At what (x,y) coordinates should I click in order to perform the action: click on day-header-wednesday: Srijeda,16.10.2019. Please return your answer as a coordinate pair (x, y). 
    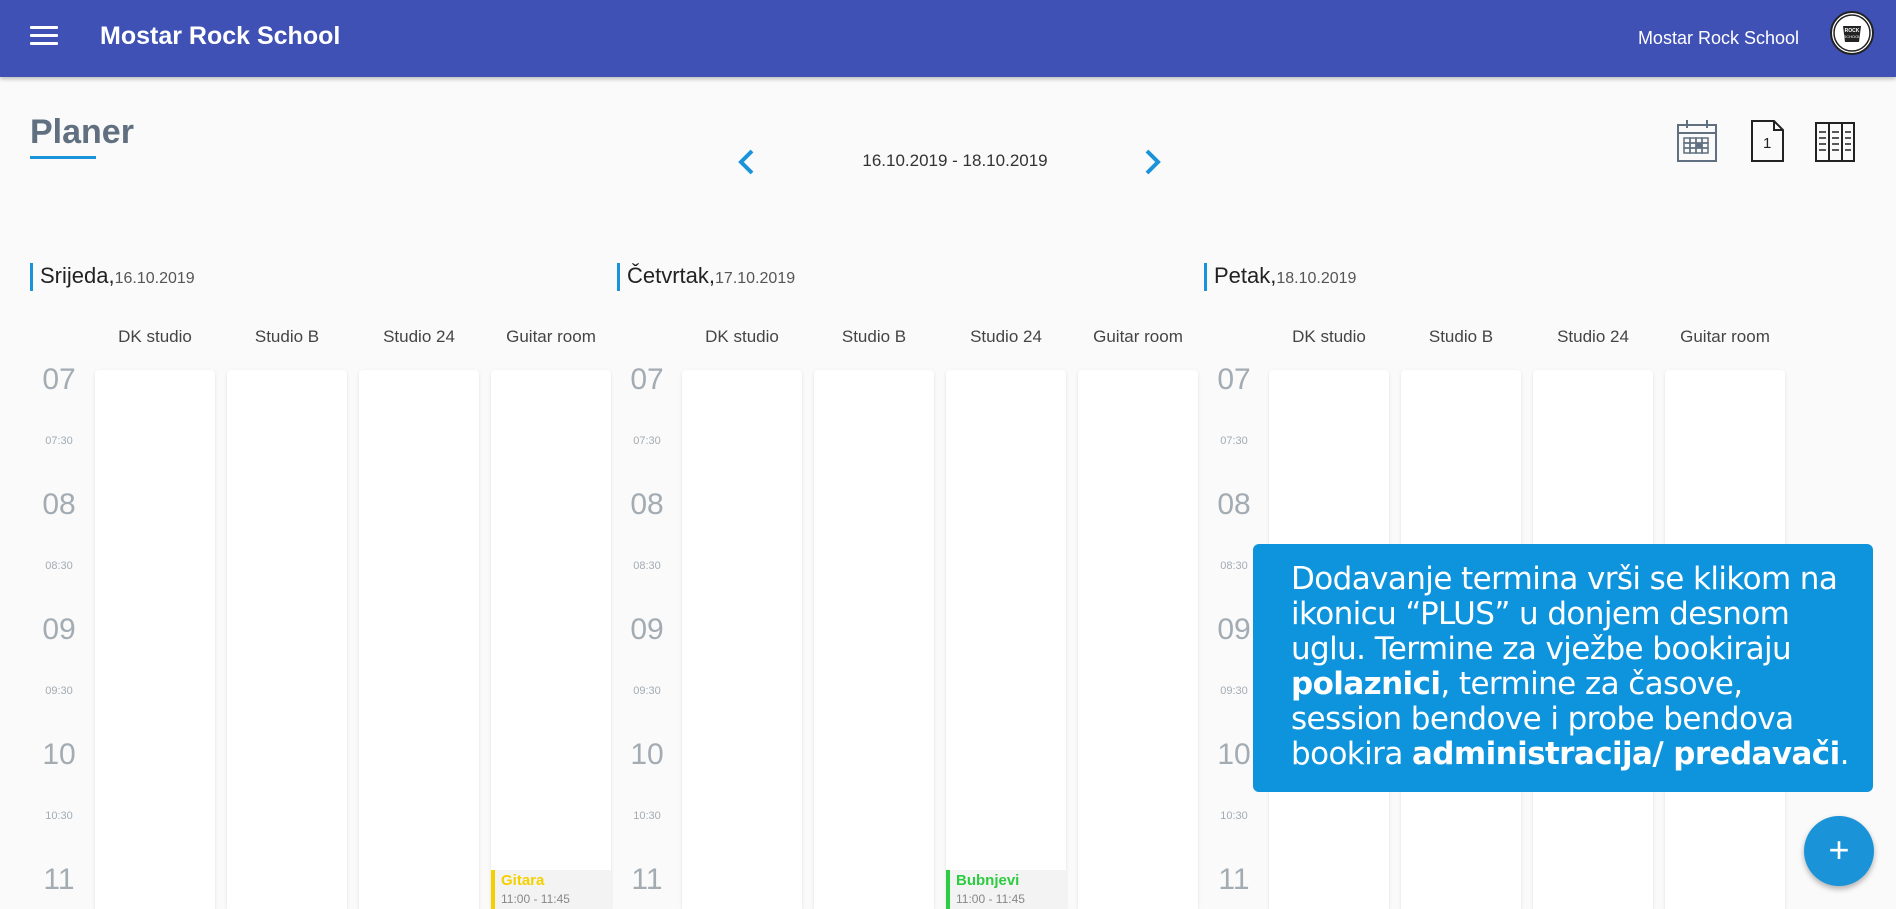
    Looking at the image, I should click on (112, 277).